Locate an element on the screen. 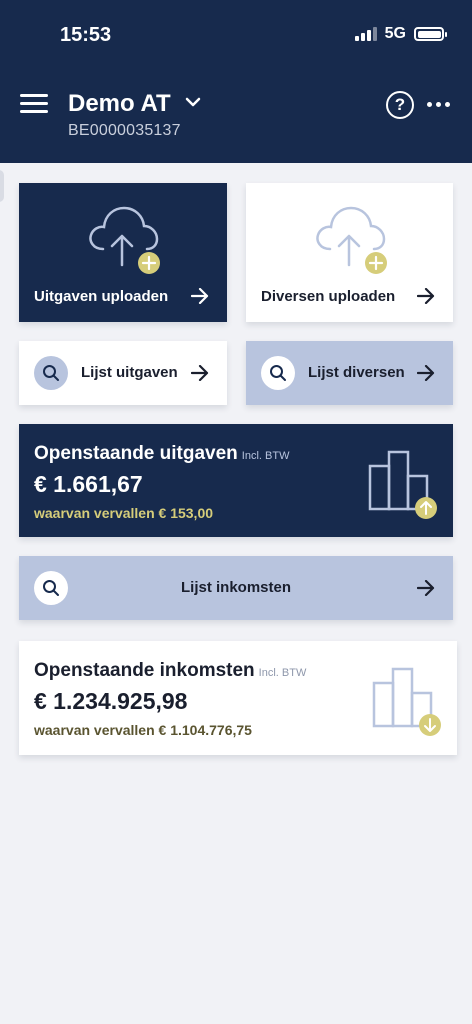  more-icon is located at coordinates (438, 104).